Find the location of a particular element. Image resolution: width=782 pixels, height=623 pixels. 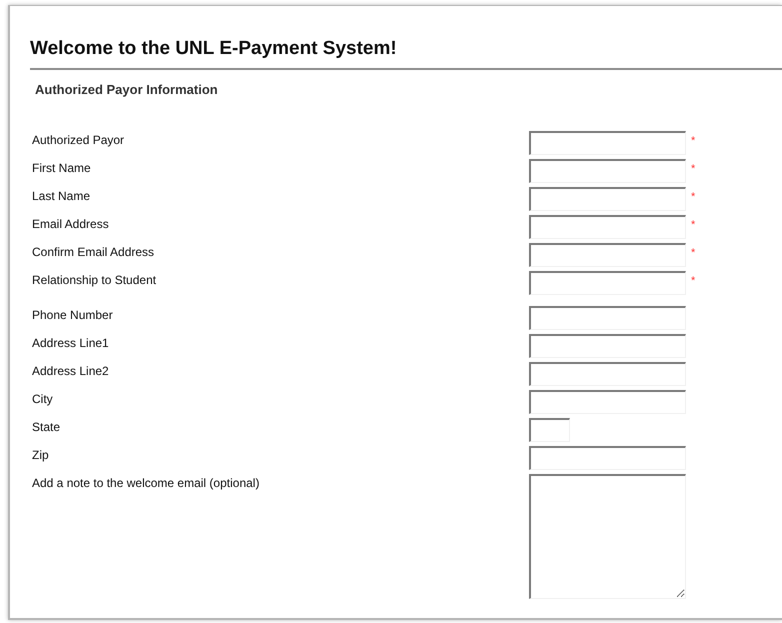

field-label: Zip is located at coordinates (40, 454).